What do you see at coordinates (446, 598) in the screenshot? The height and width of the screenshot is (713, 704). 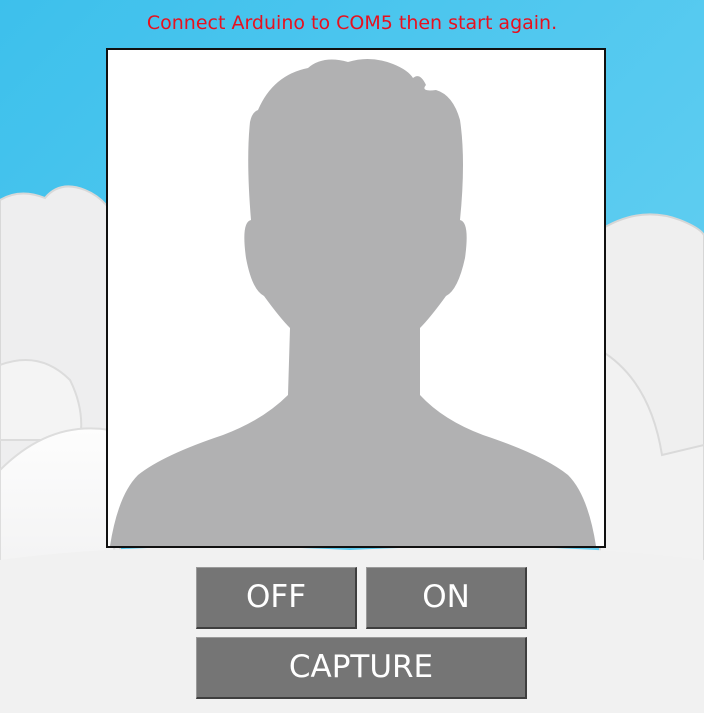 I see `on-button: ON` at bounding box center [446, 598].